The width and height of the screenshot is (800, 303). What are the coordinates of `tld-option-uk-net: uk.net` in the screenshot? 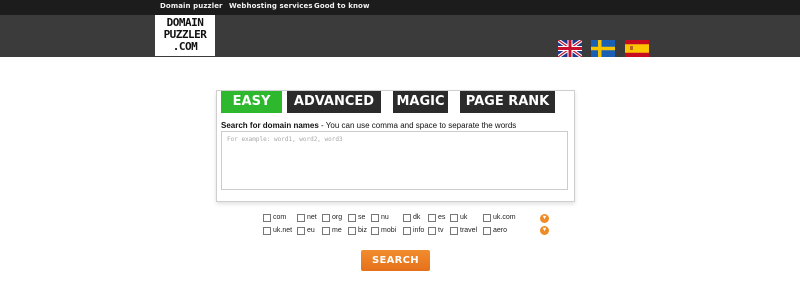 It's located at (277, 231).